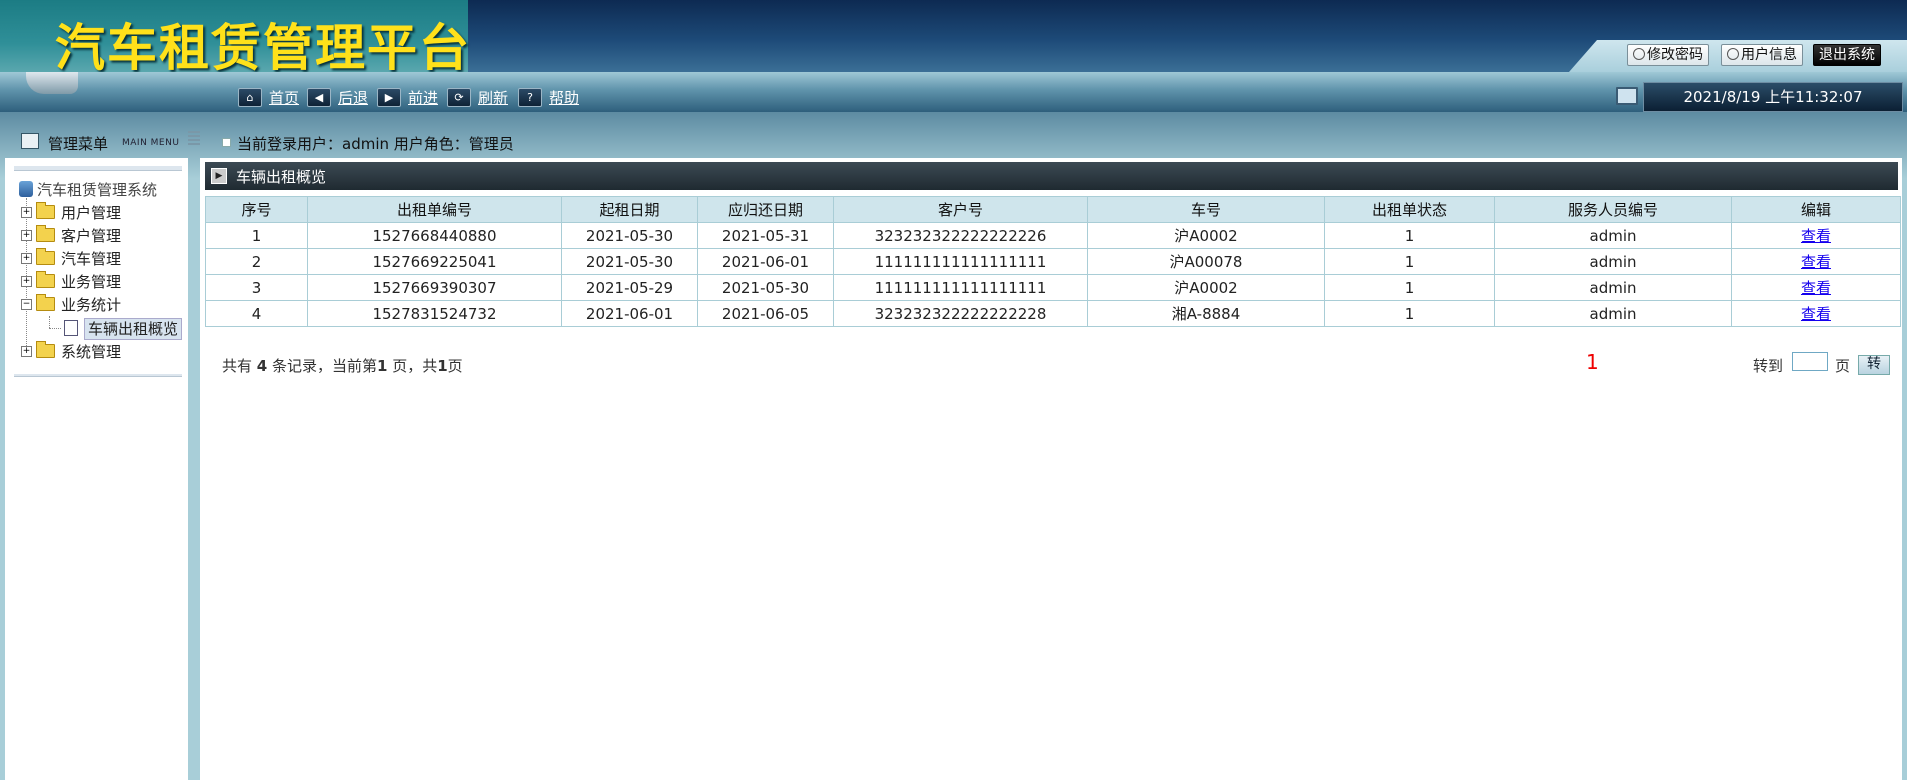 The width and height of the screenshot is (1907, 780). I want to click on goto-button: 转, so click(1874, 365).